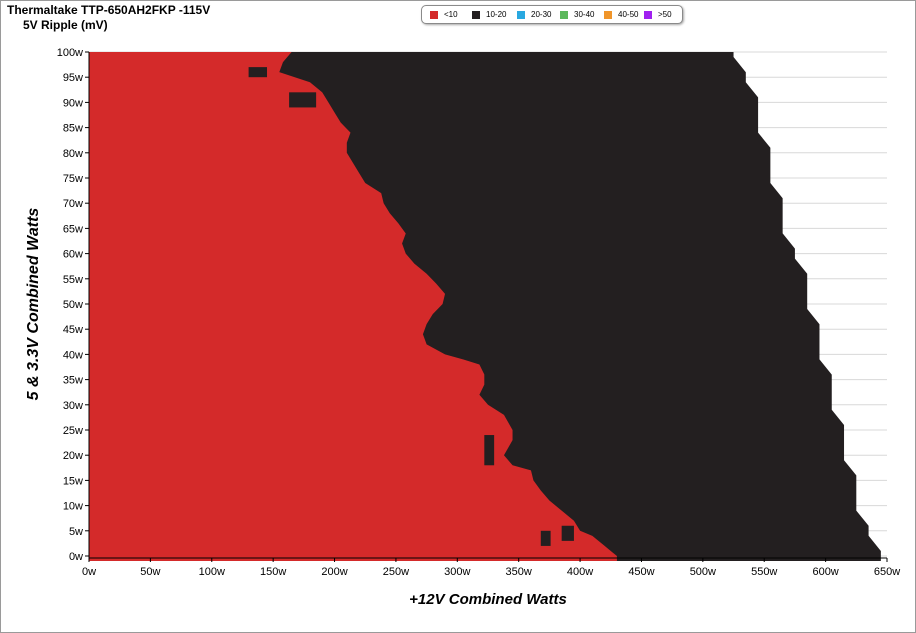  What do you see at coordinates (73, 103) in the screenshot?
I see `y-tick-label: 90w` at bounding box center [73, 103].